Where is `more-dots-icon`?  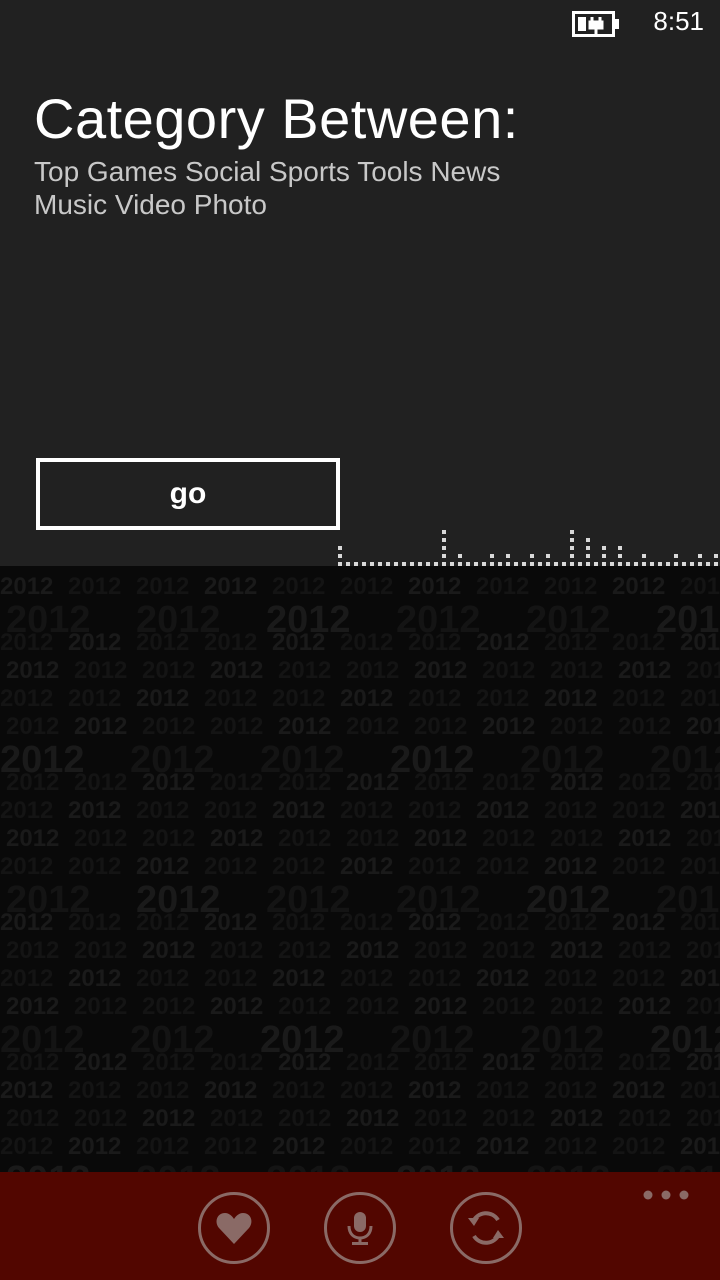
more-dots-icon is located at coordinates (666, 1195).